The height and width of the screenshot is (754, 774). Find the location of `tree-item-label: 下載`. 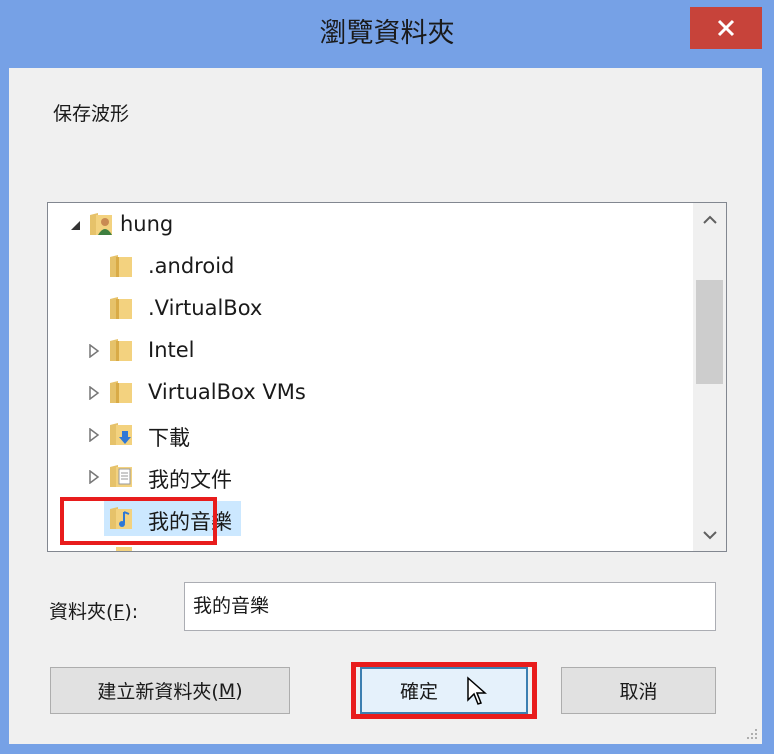

tree-item-label: 下載 is located at coordinates (169, 438).